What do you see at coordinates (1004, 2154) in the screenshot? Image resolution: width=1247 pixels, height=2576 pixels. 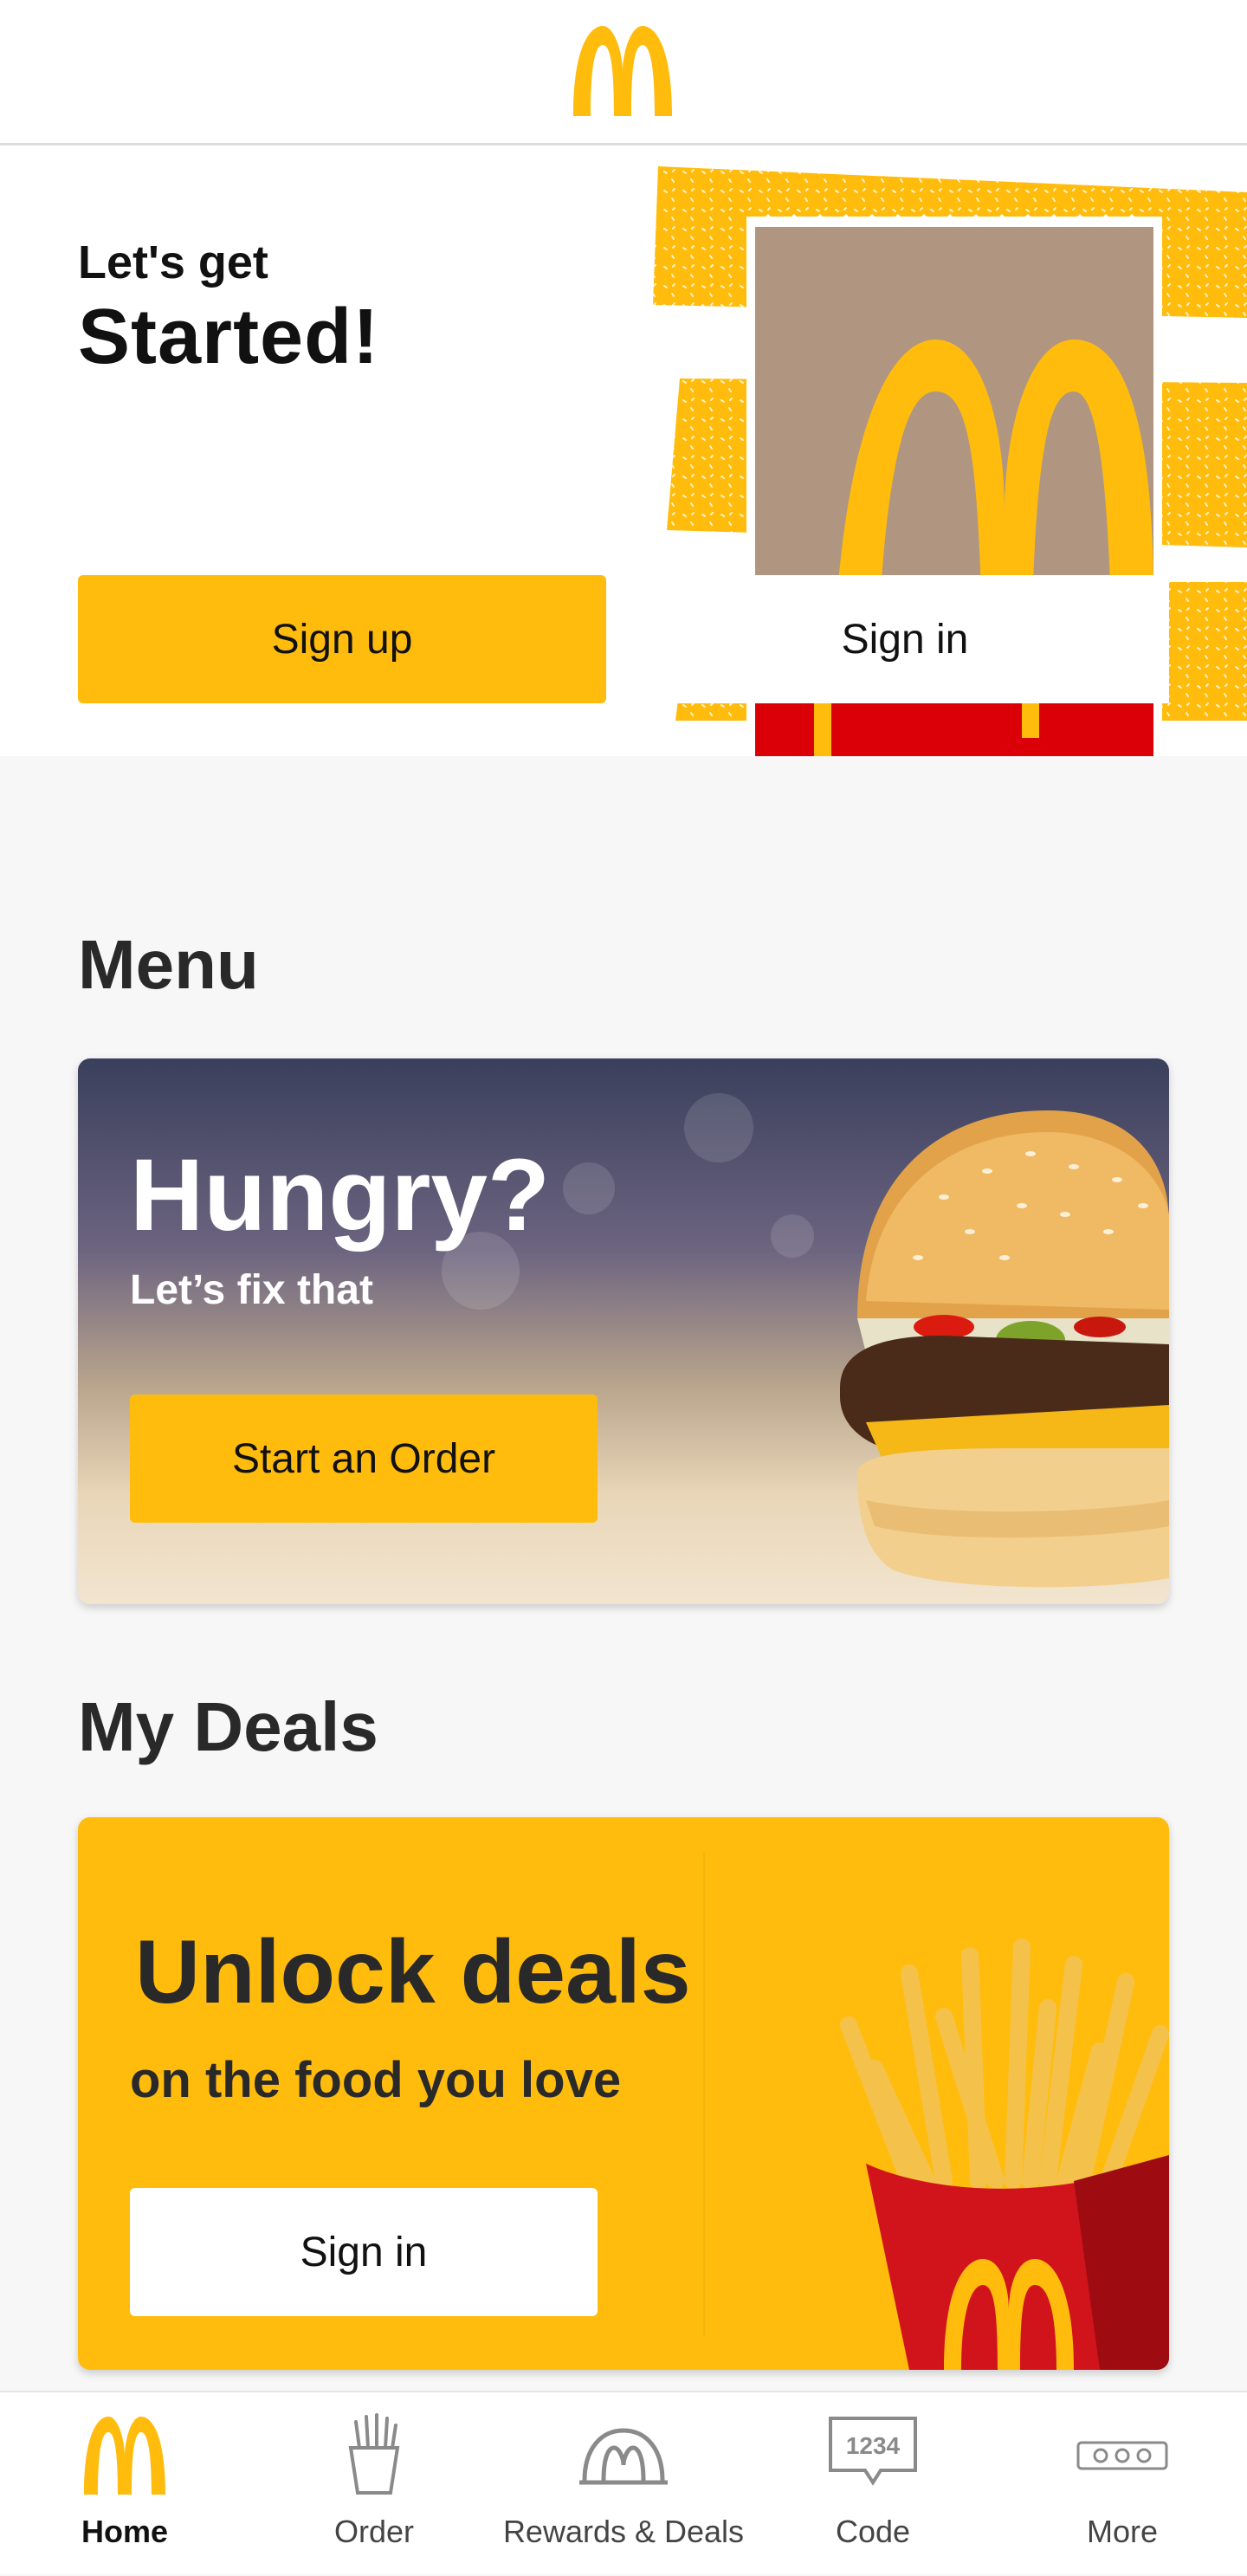 I see `fries-image` at bounding box center [1004, 2154].